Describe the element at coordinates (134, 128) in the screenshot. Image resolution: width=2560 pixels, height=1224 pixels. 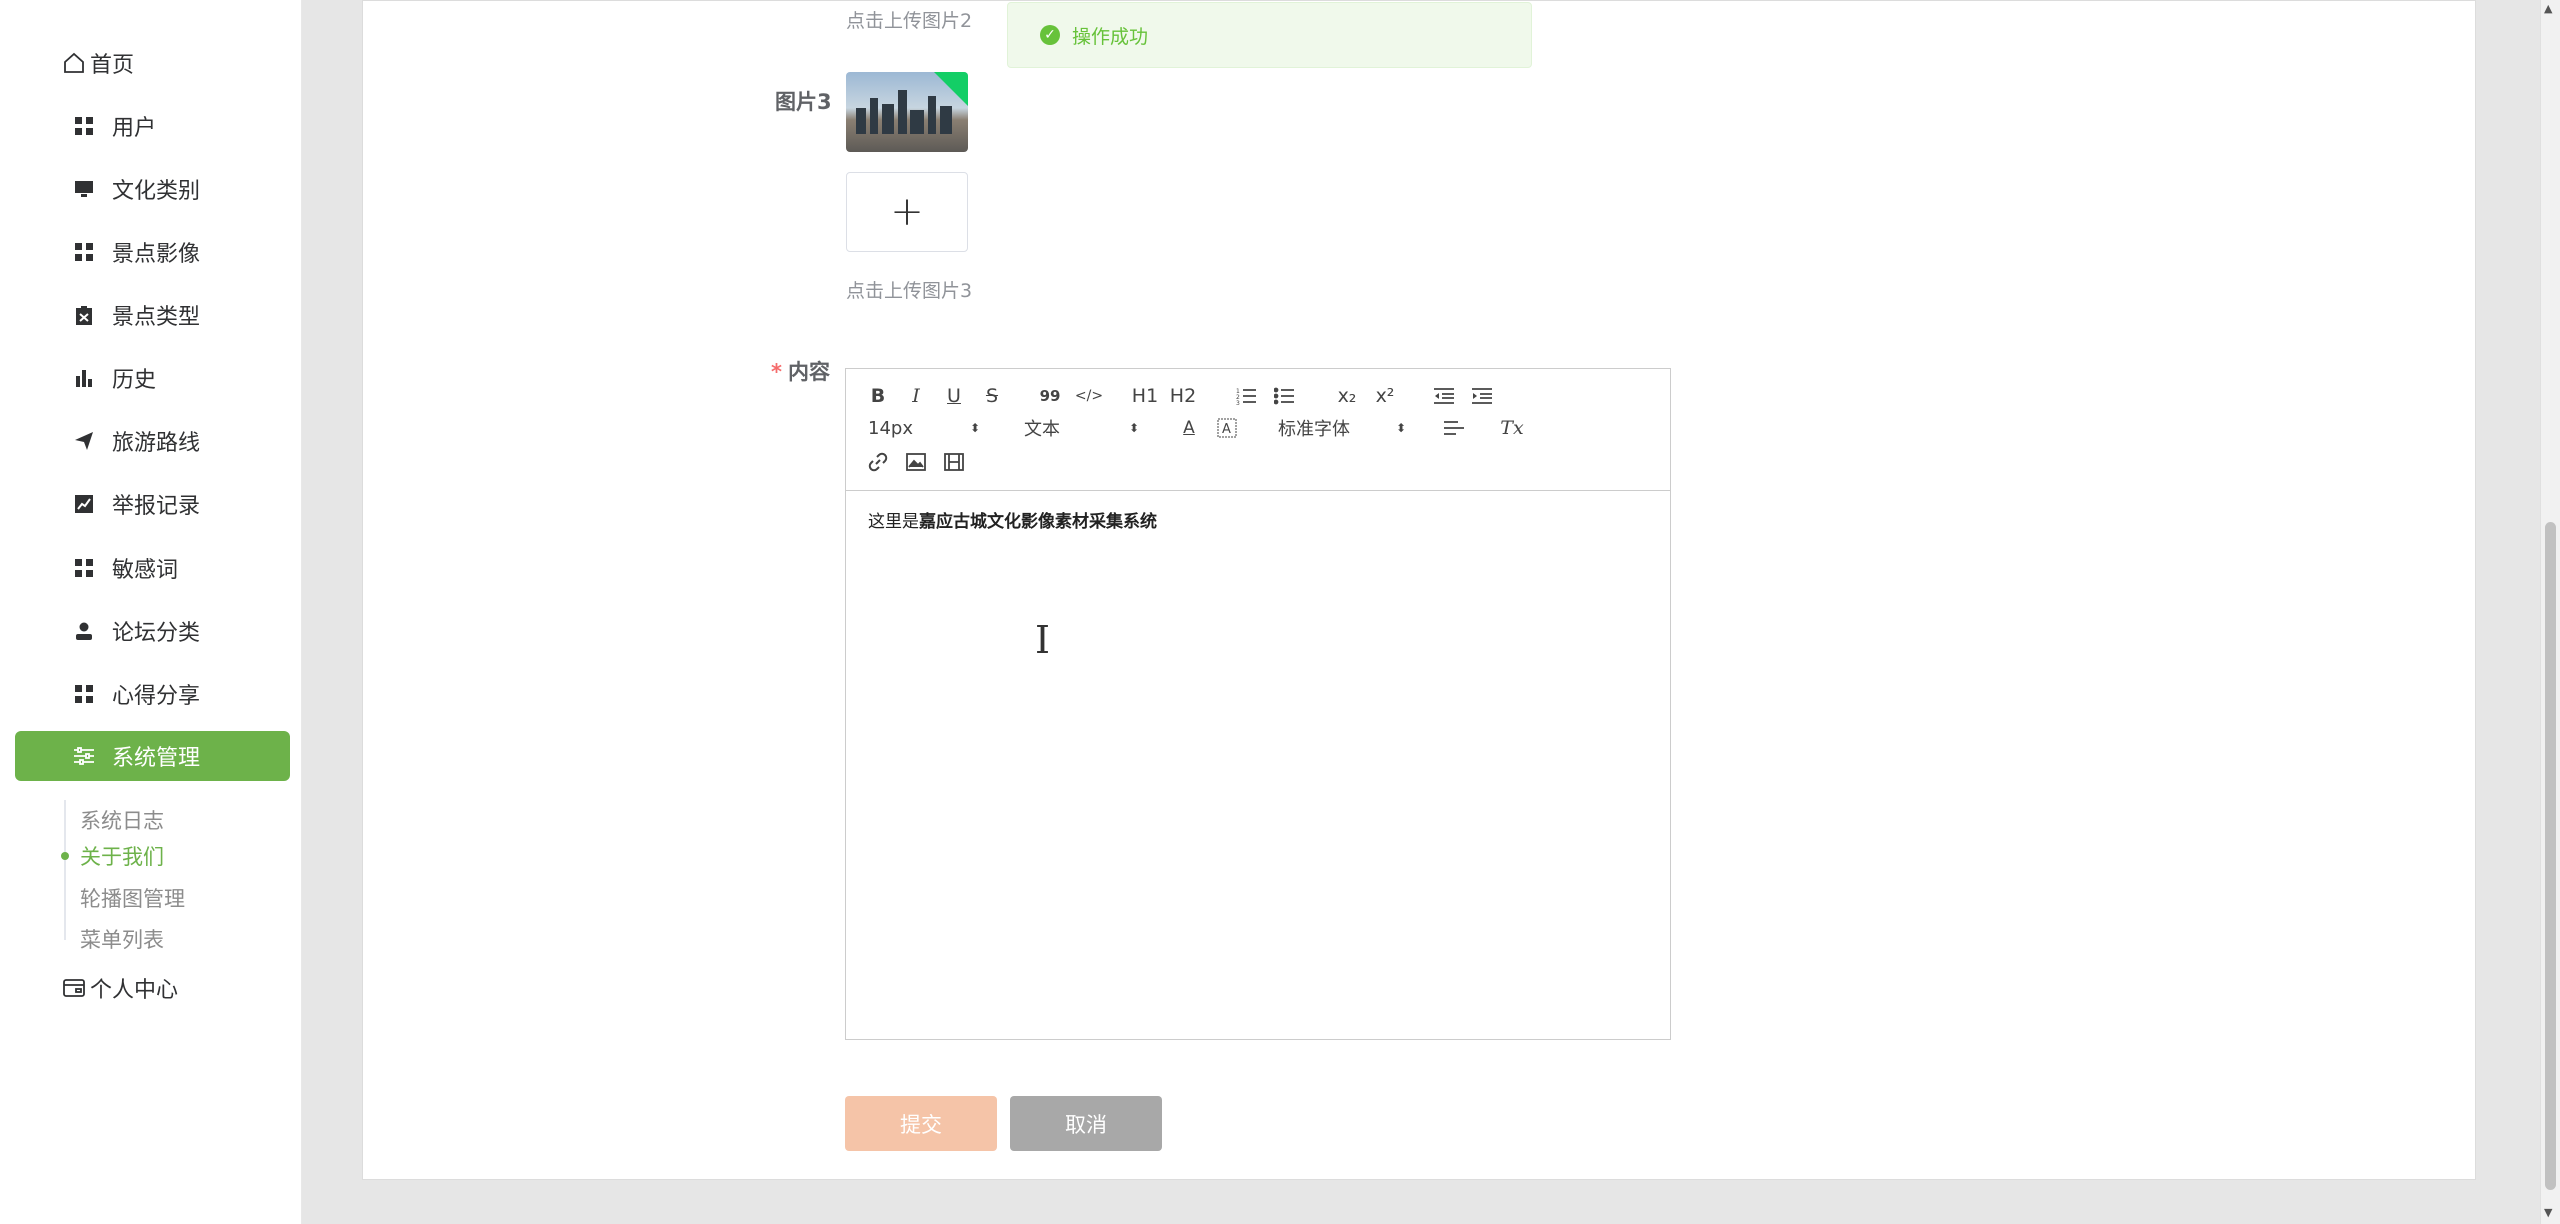
I see `sidebar-item-label: 用户` at that location.